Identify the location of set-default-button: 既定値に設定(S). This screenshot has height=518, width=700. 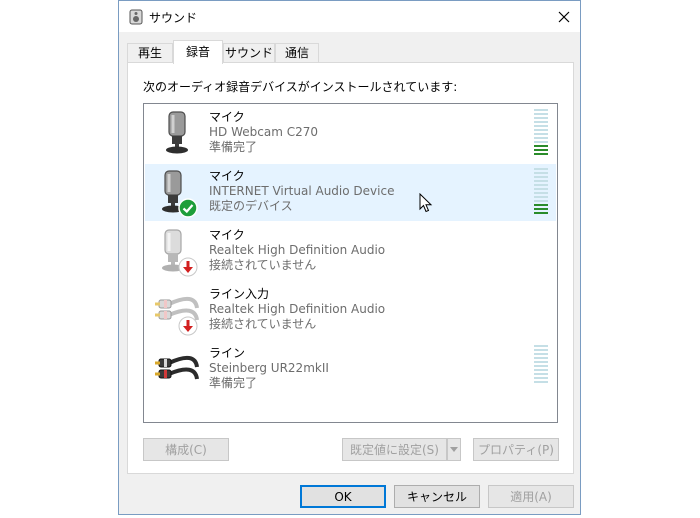
(394, 449).